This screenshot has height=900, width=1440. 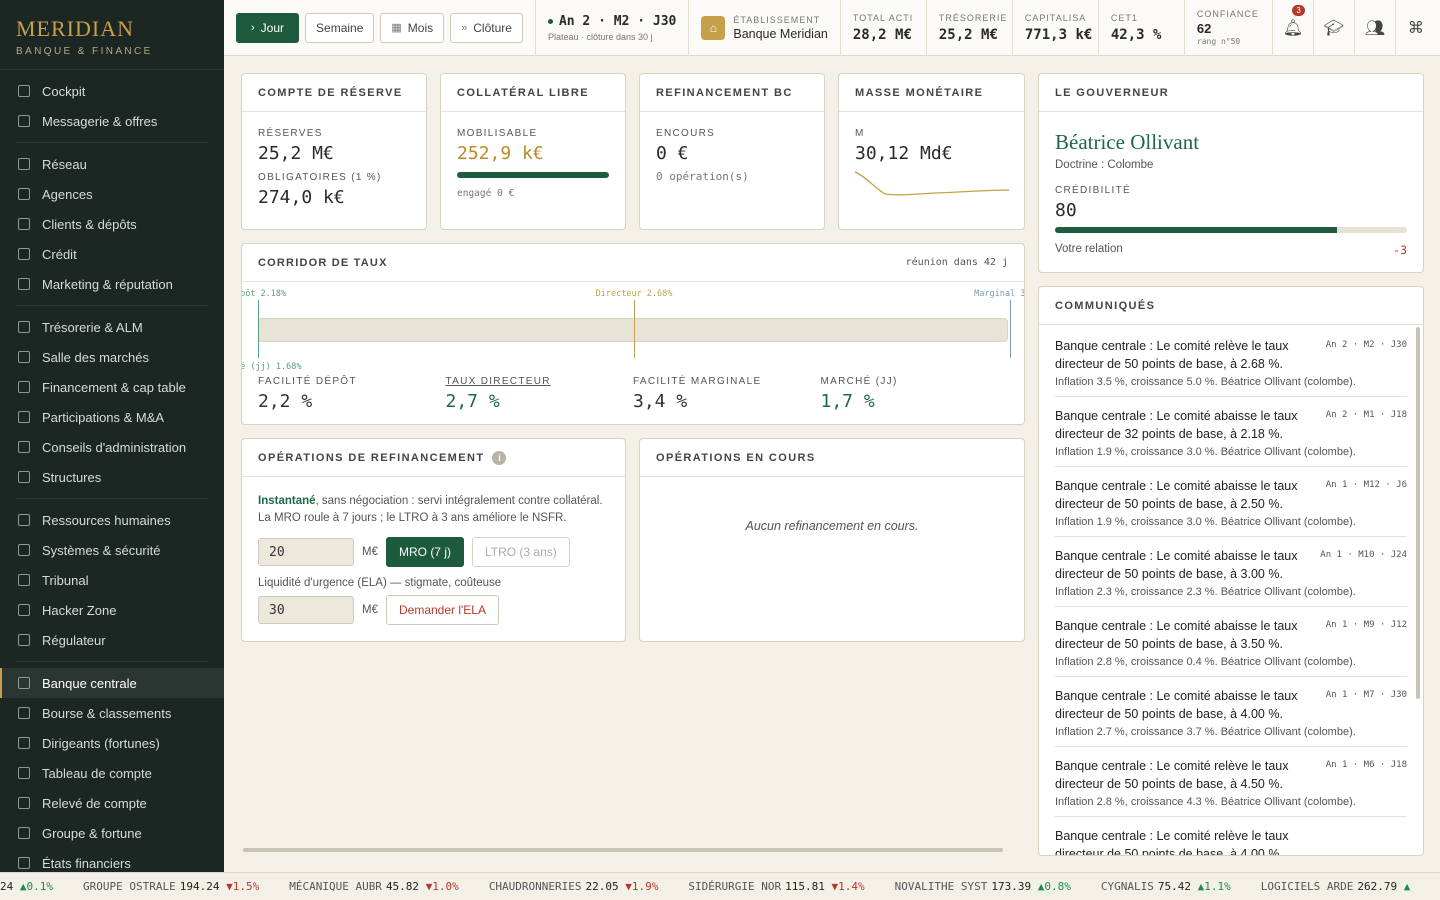 I want to click on communique-date: An 1 · M12 · J6, so click(x=1366, y=485).